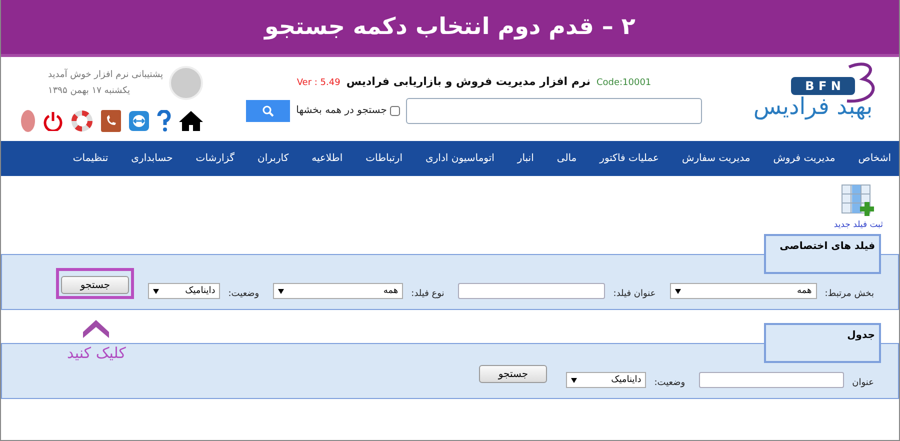  What do you see at coordinates (53, 121) in the screenshot?
I see `power-icon` at bounding box center [53, 121].